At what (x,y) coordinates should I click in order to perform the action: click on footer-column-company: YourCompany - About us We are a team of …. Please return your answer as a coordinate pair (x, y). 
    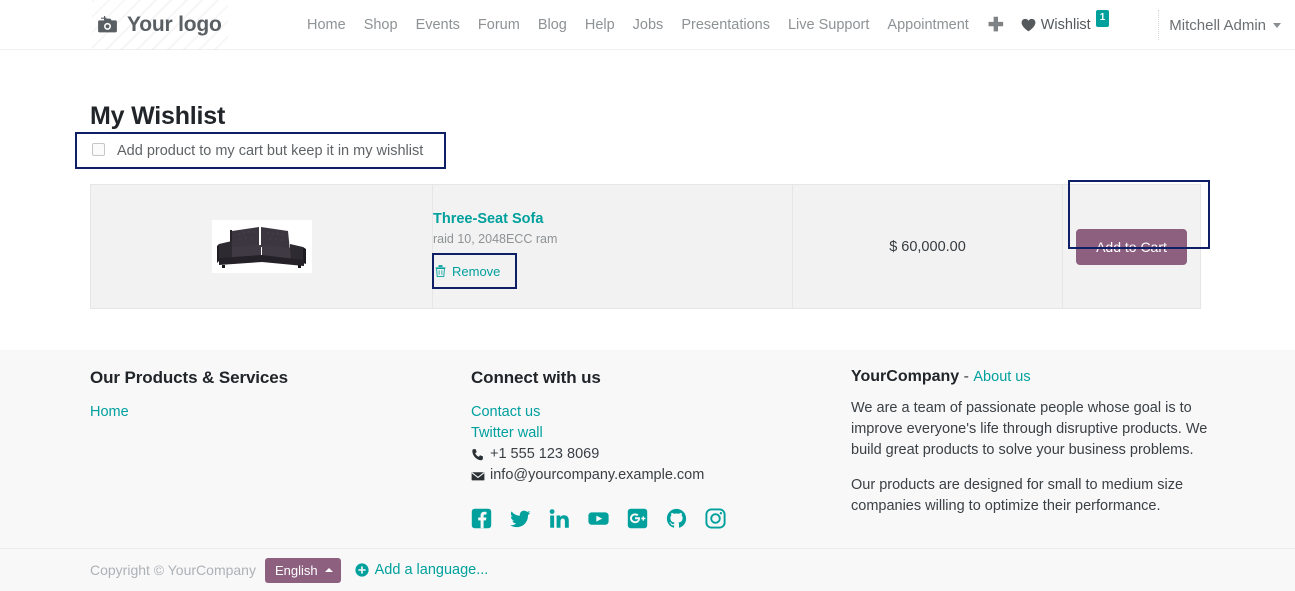
    Looking at the image, I should click on (1031, 449).